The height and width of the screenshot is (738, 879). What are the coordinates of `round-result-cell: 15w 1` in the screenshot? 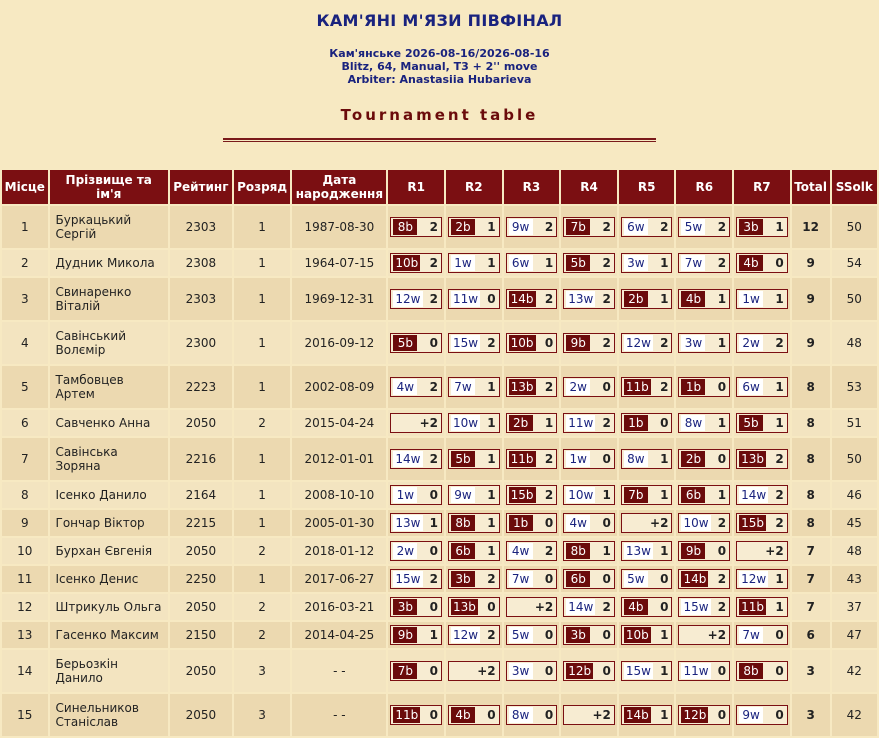 It's located at (646, 671).